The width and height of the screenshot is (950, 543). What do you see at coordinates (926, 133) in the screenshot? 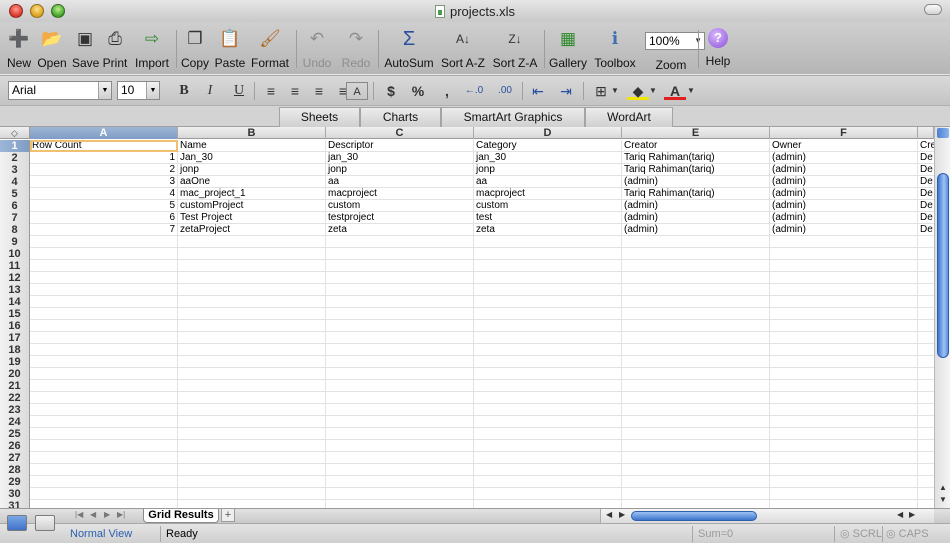
I see `column-header` at bounding box center [926, 133].